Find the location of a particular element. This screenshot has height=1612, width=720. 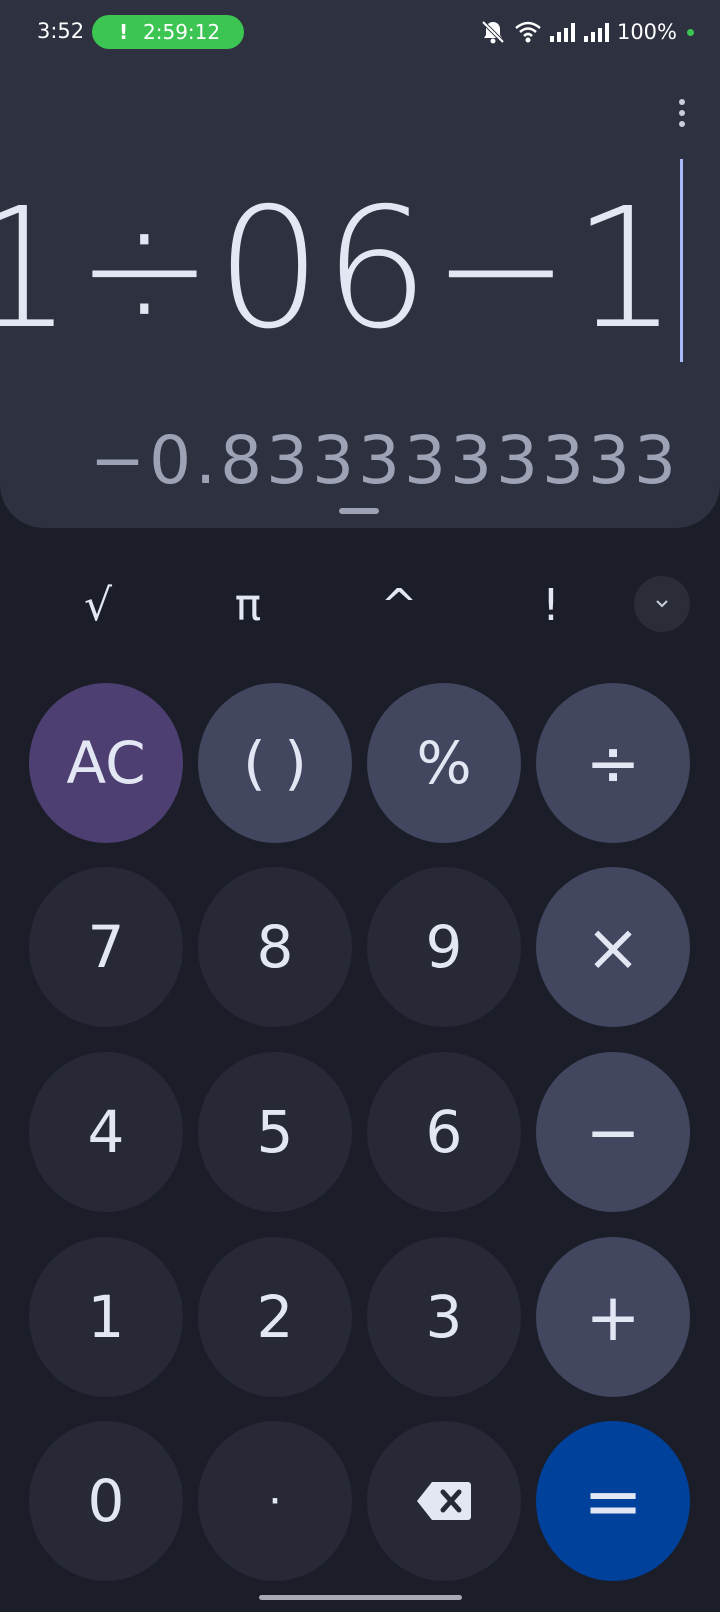

backspace-icon is located at coordinates (444, 1501).